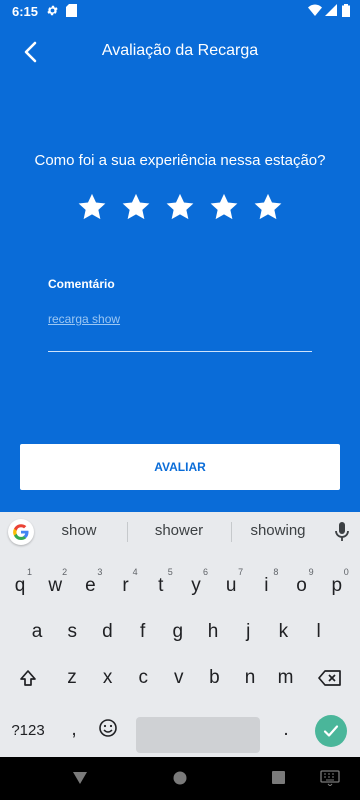 The image size is (360, 800). Describe the element at coordinates (79, 530) in the screenshot. I see `suggestion-item: show` at that location.